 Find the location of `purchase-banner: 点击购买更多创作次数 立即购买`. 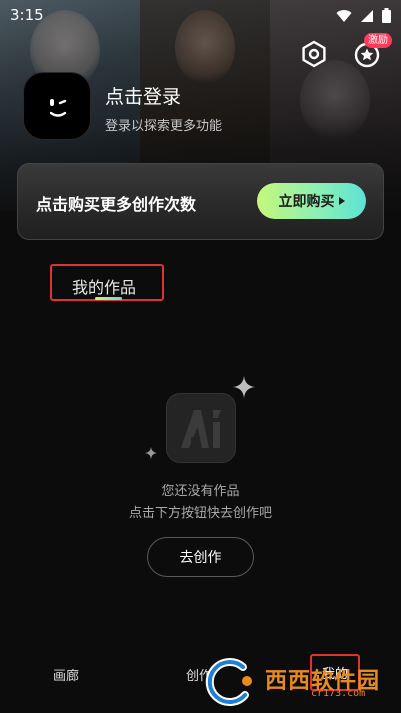

purchase-banner: 点击购买更多创作次数 立即购买 is located at coordinates (200, 201).